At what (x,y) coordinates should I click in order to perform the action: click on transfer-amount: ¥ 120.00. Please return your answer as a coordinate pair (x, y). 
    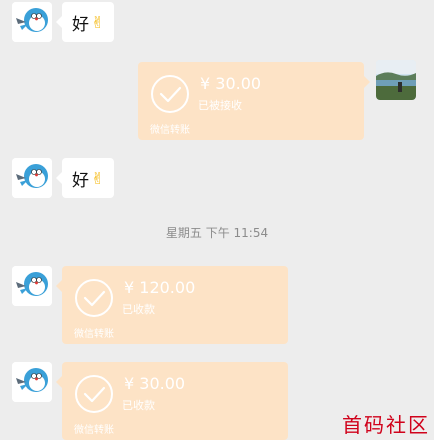
    Looking at the image, I should click on (160, 287).